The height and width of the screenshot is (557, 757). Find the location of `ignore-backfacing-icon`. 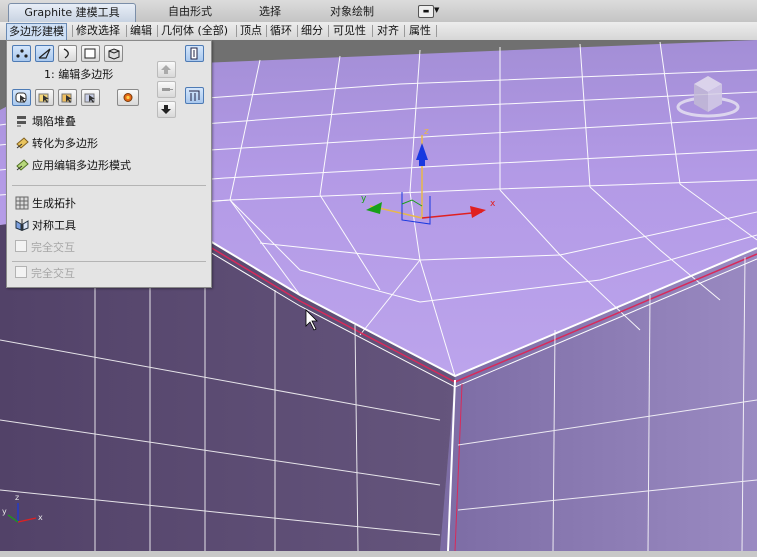

ignore-backfacing-icon is located at coordinates (66, 98).